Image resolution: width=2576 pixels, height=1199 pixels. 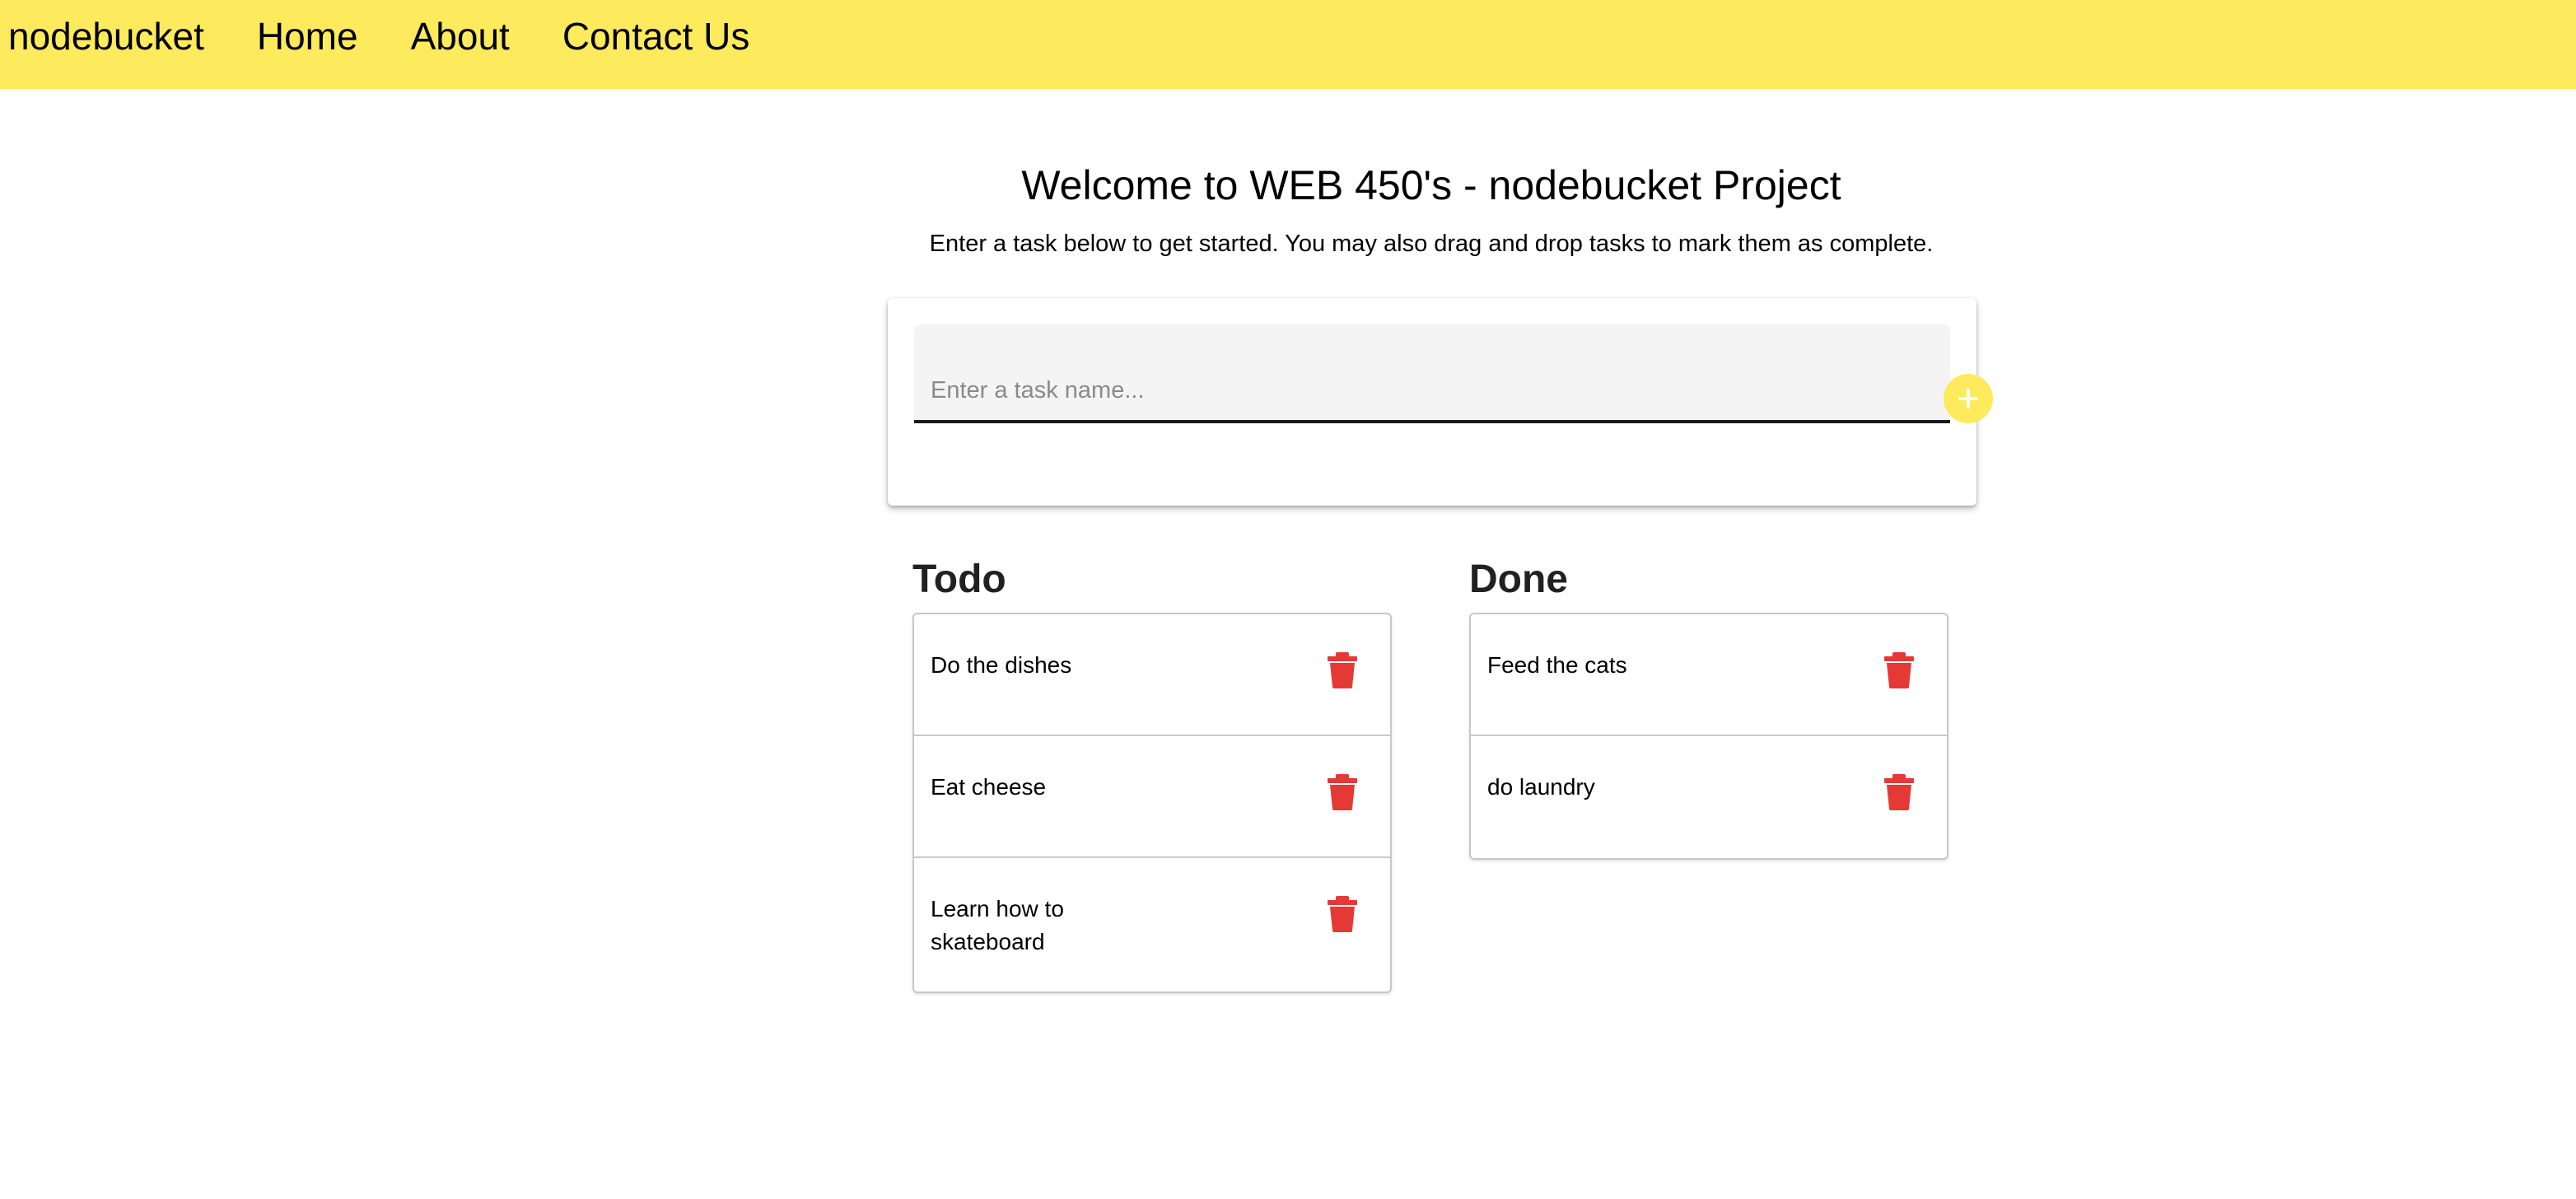 I want to click on todo-heading: Todo, so click(x=959, y=579).